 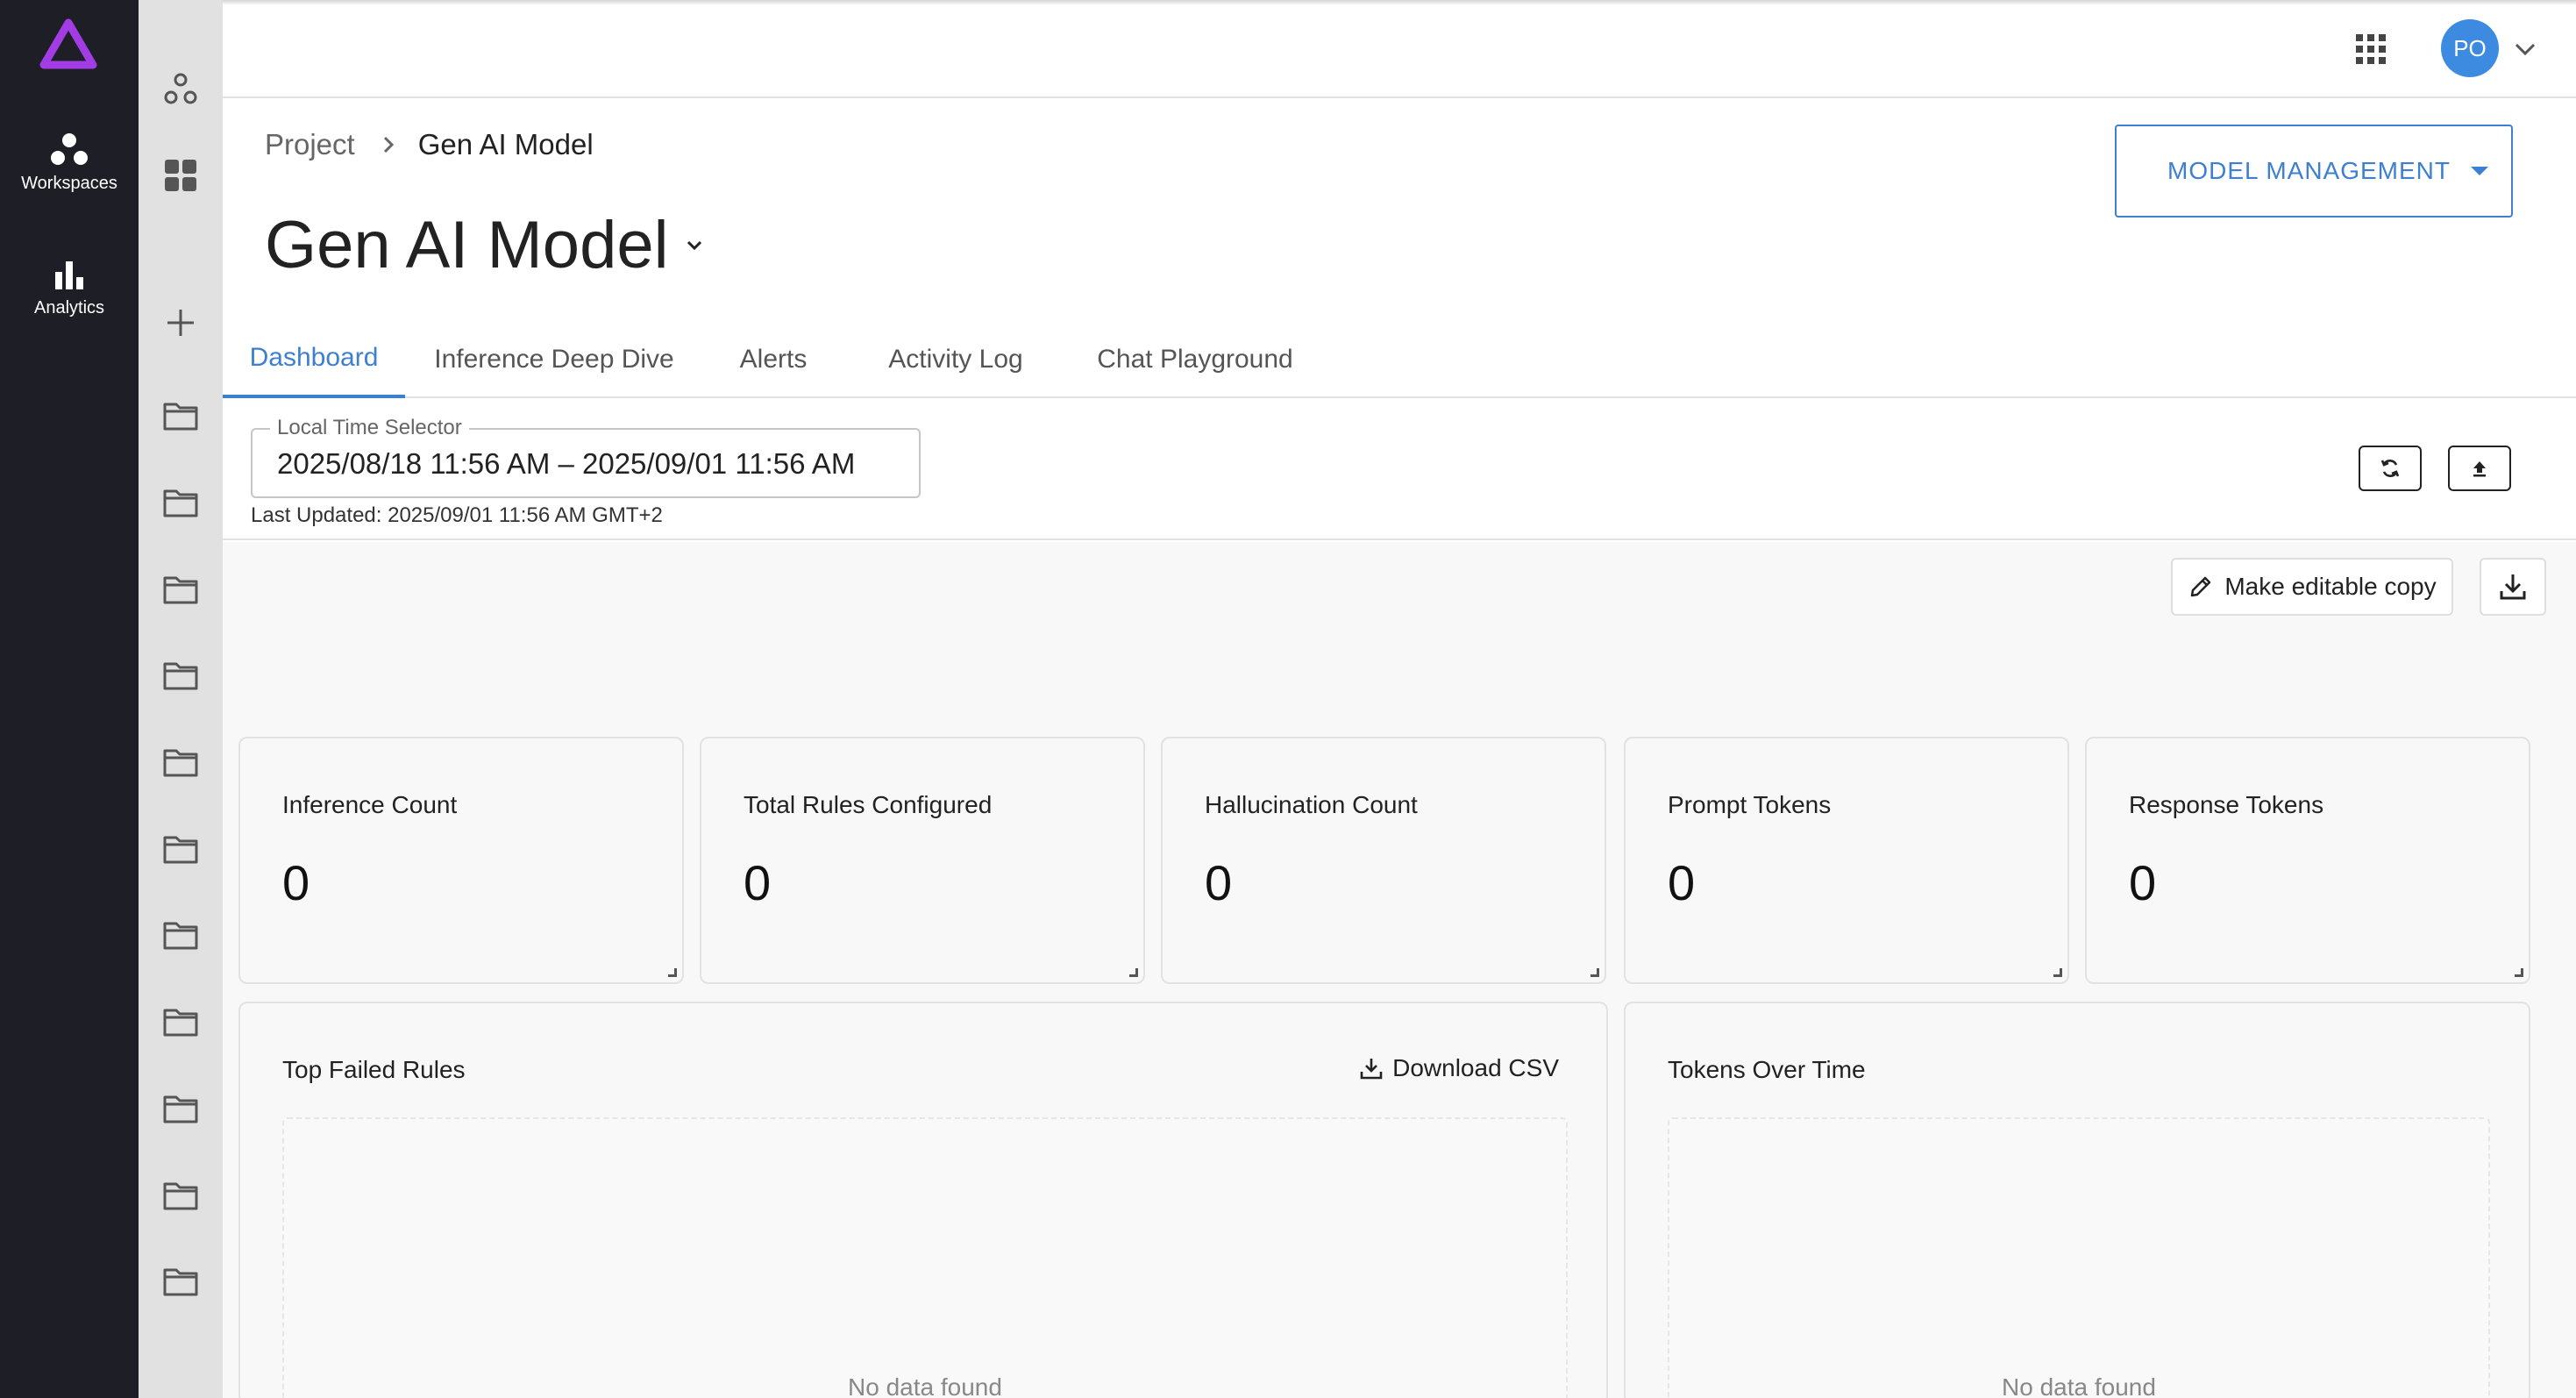 I want to click on stat-card-prompt-tokens: Prompt Tokens 0, so click(x=1846, y=860).